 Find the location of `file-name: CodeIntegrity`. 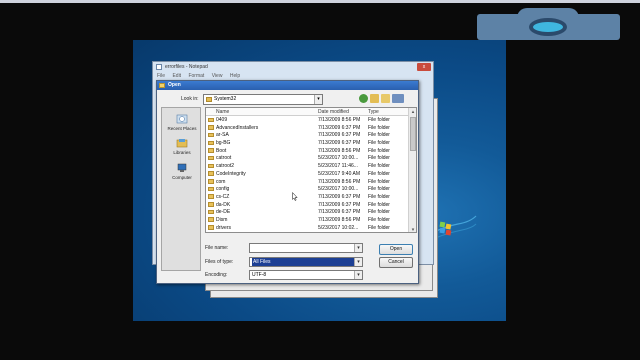

file-name: CodeIntegrity is located at coordinates (231, 173).